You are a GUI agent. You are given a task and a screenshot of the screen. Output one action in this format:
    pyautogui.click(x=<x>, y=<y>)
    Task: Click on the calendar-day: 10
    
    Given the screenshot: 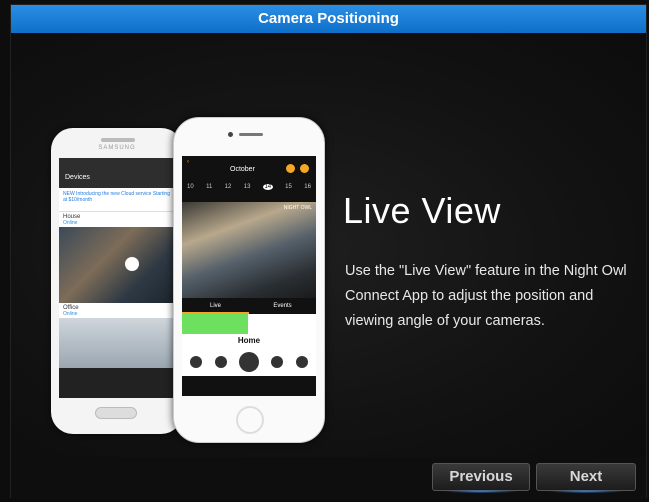 What is the action you would take?
    pyautogui.click(x=190, y=187)
    